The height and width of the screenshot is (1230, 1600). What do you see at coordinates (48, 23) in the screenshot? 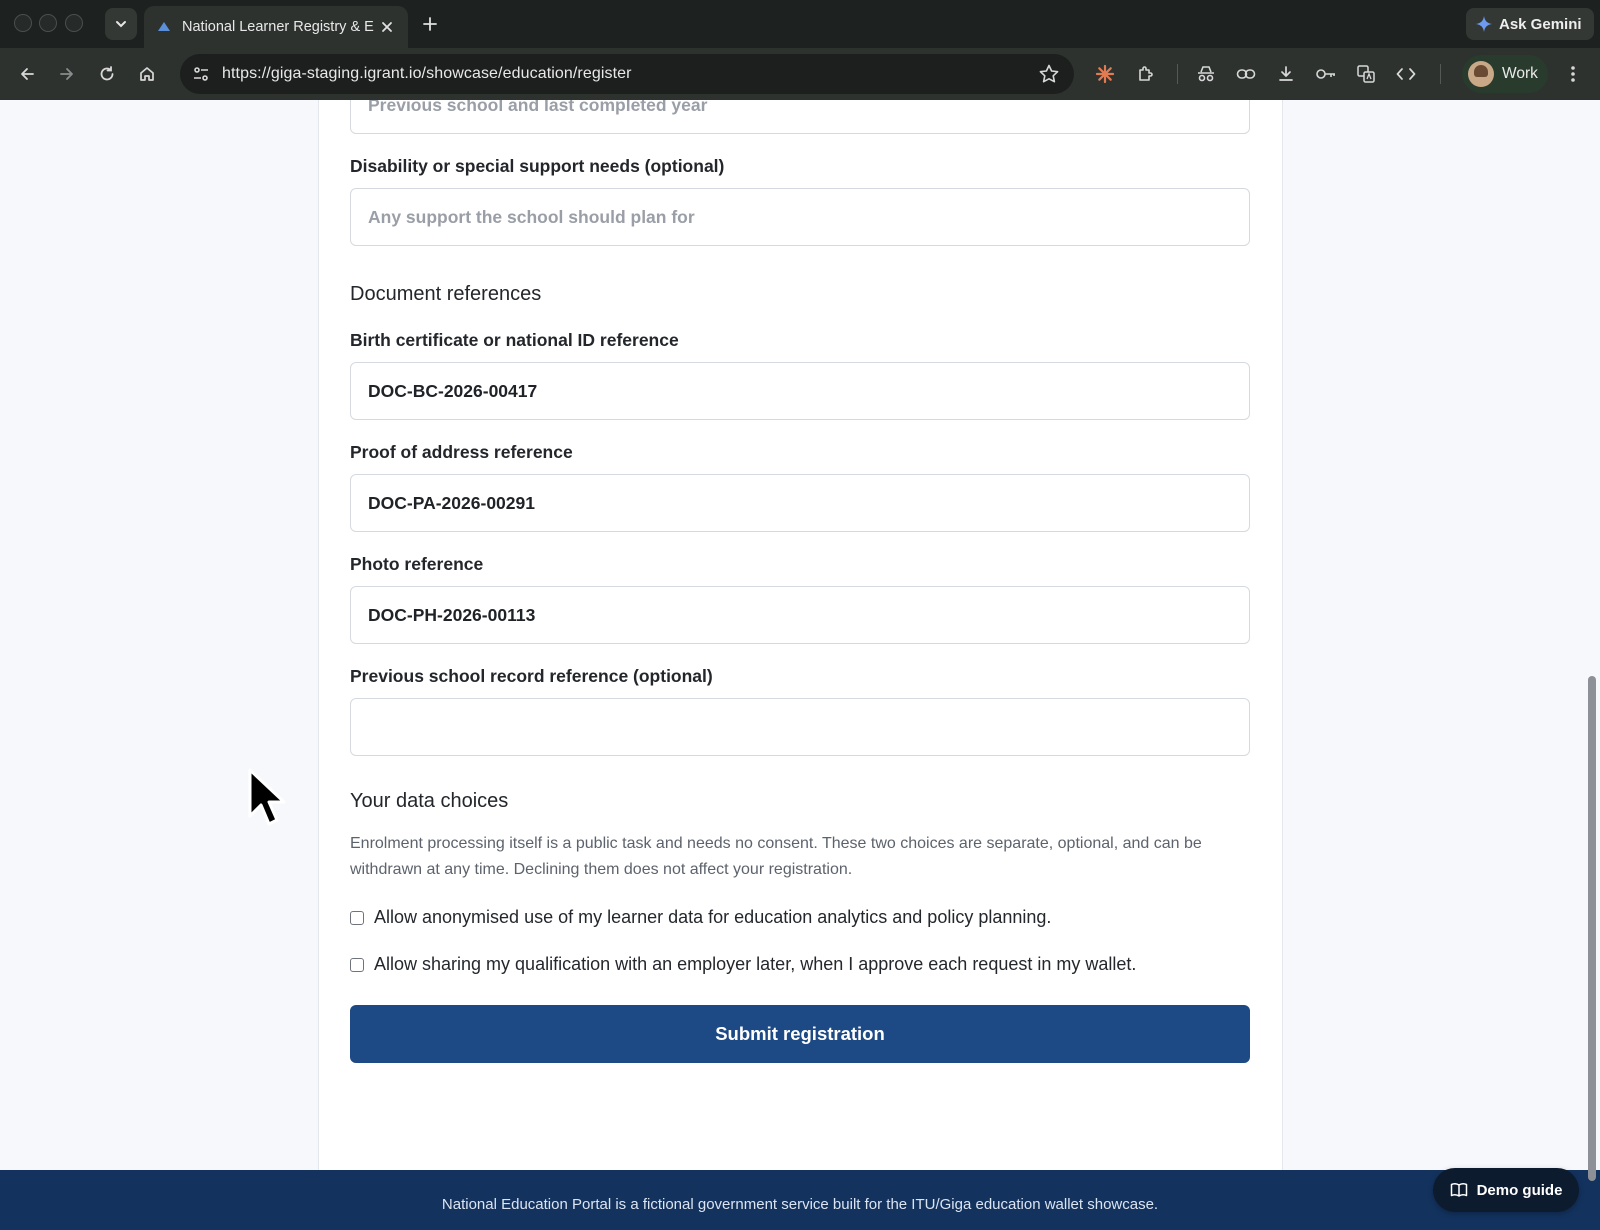
I see `window-minimize-button` at bounding box center [48, 23].